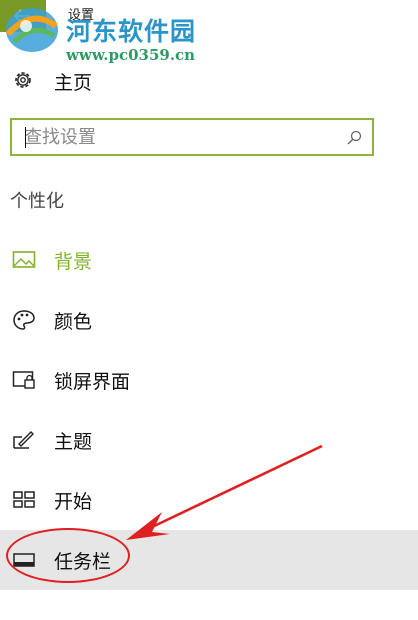 This screenshot has width=418, height=620. Describe the element at coordinates (209, 380) in the screenshot. I see `nav-item-lock-screen: 锁屏界面` at that location.